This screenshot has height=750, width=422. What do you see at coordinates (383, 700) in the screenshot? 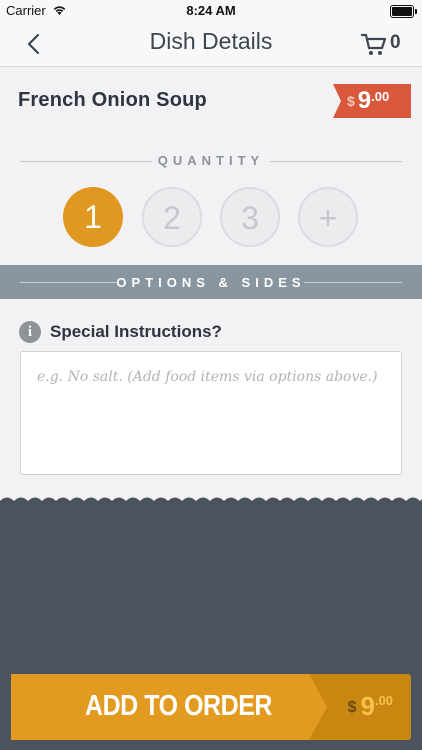
I see `add-price-cents: .00` at bounding box center [383, 700].